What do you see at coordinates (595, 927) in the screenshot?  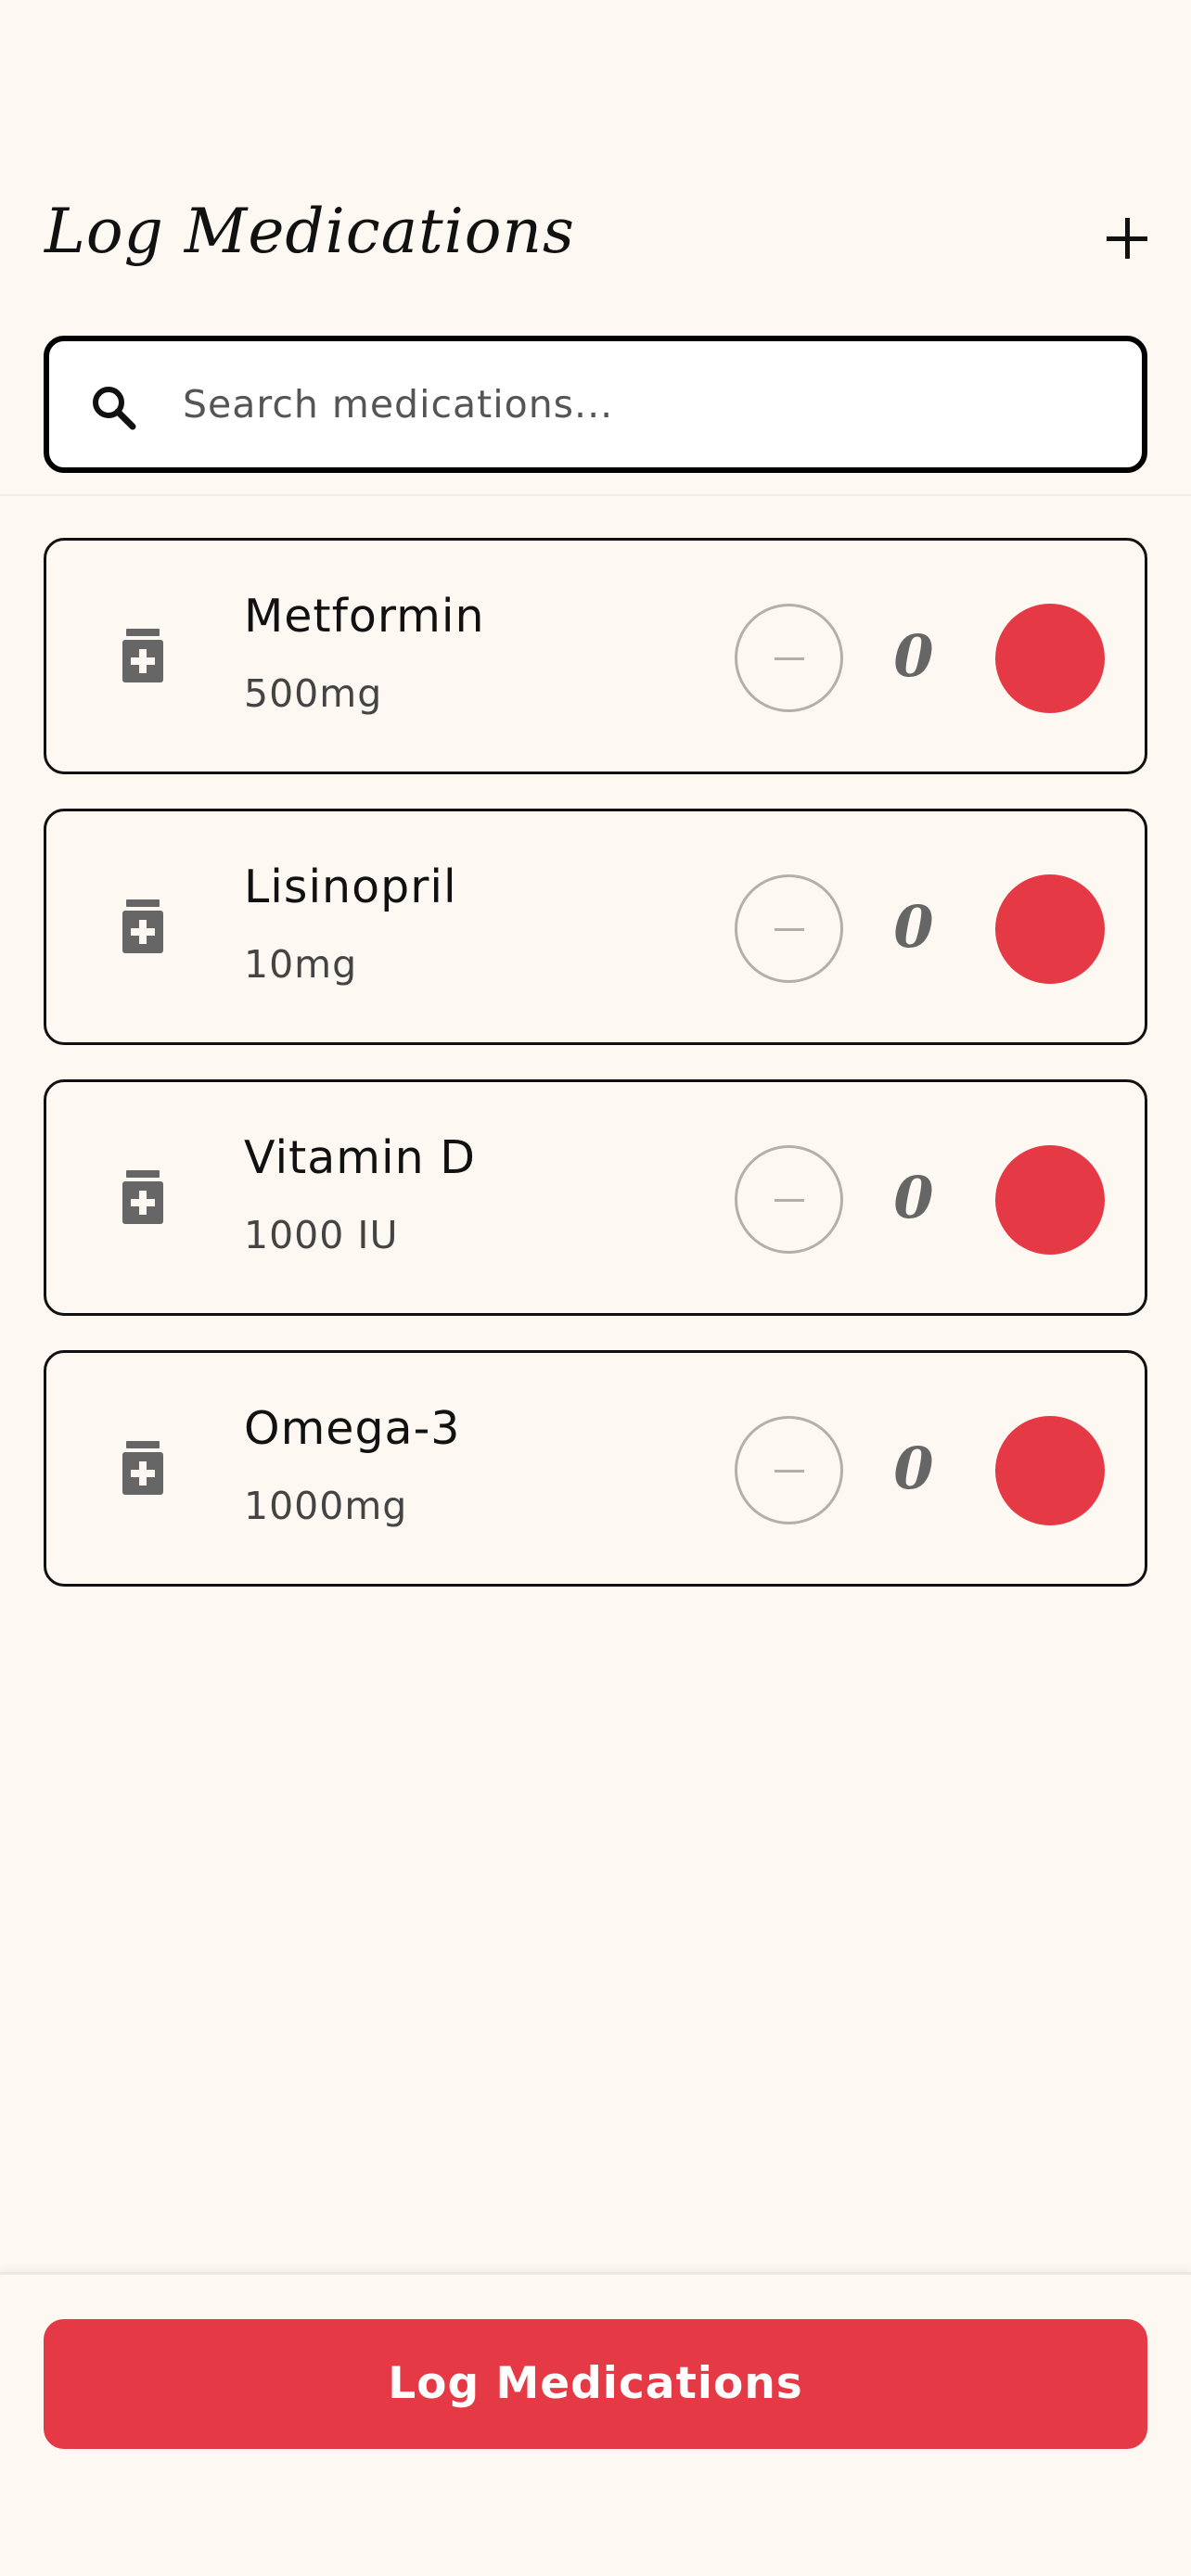 I see `medication-card: Lisinopril 10mg 0` at bounding box center [595, 927].